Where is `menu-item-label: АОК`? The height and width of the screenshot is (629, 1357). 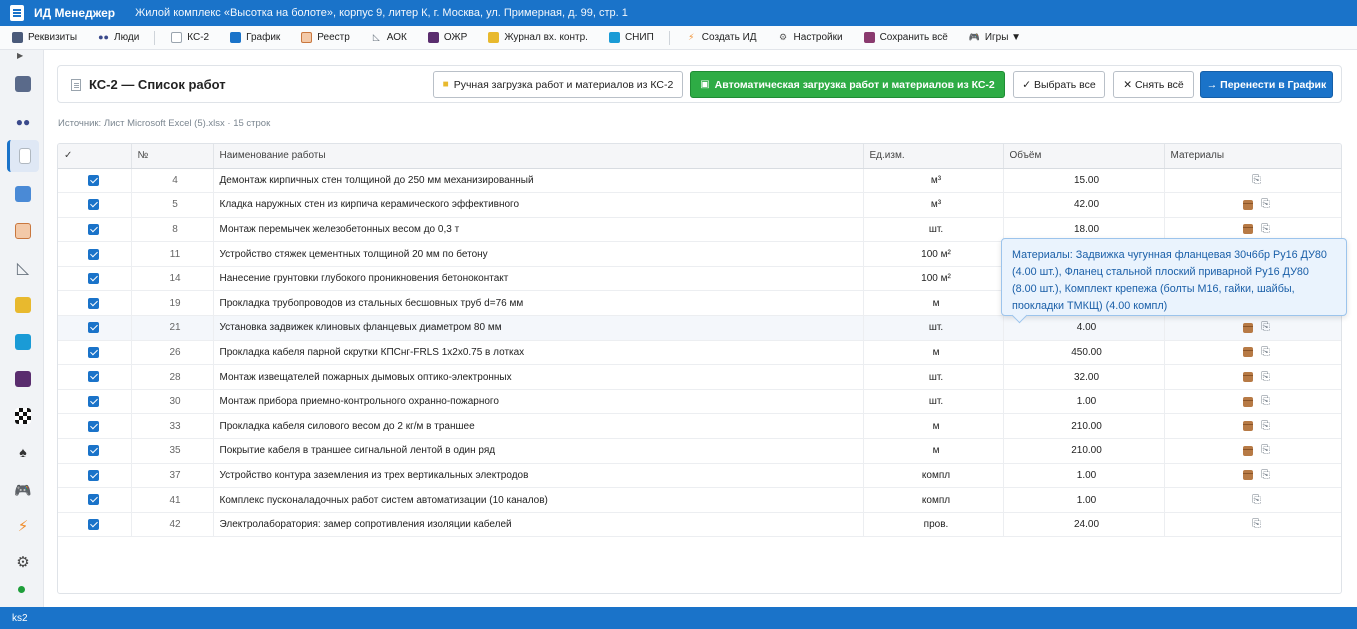 menu-item-label: АОК is located at coordinates (396, 37).